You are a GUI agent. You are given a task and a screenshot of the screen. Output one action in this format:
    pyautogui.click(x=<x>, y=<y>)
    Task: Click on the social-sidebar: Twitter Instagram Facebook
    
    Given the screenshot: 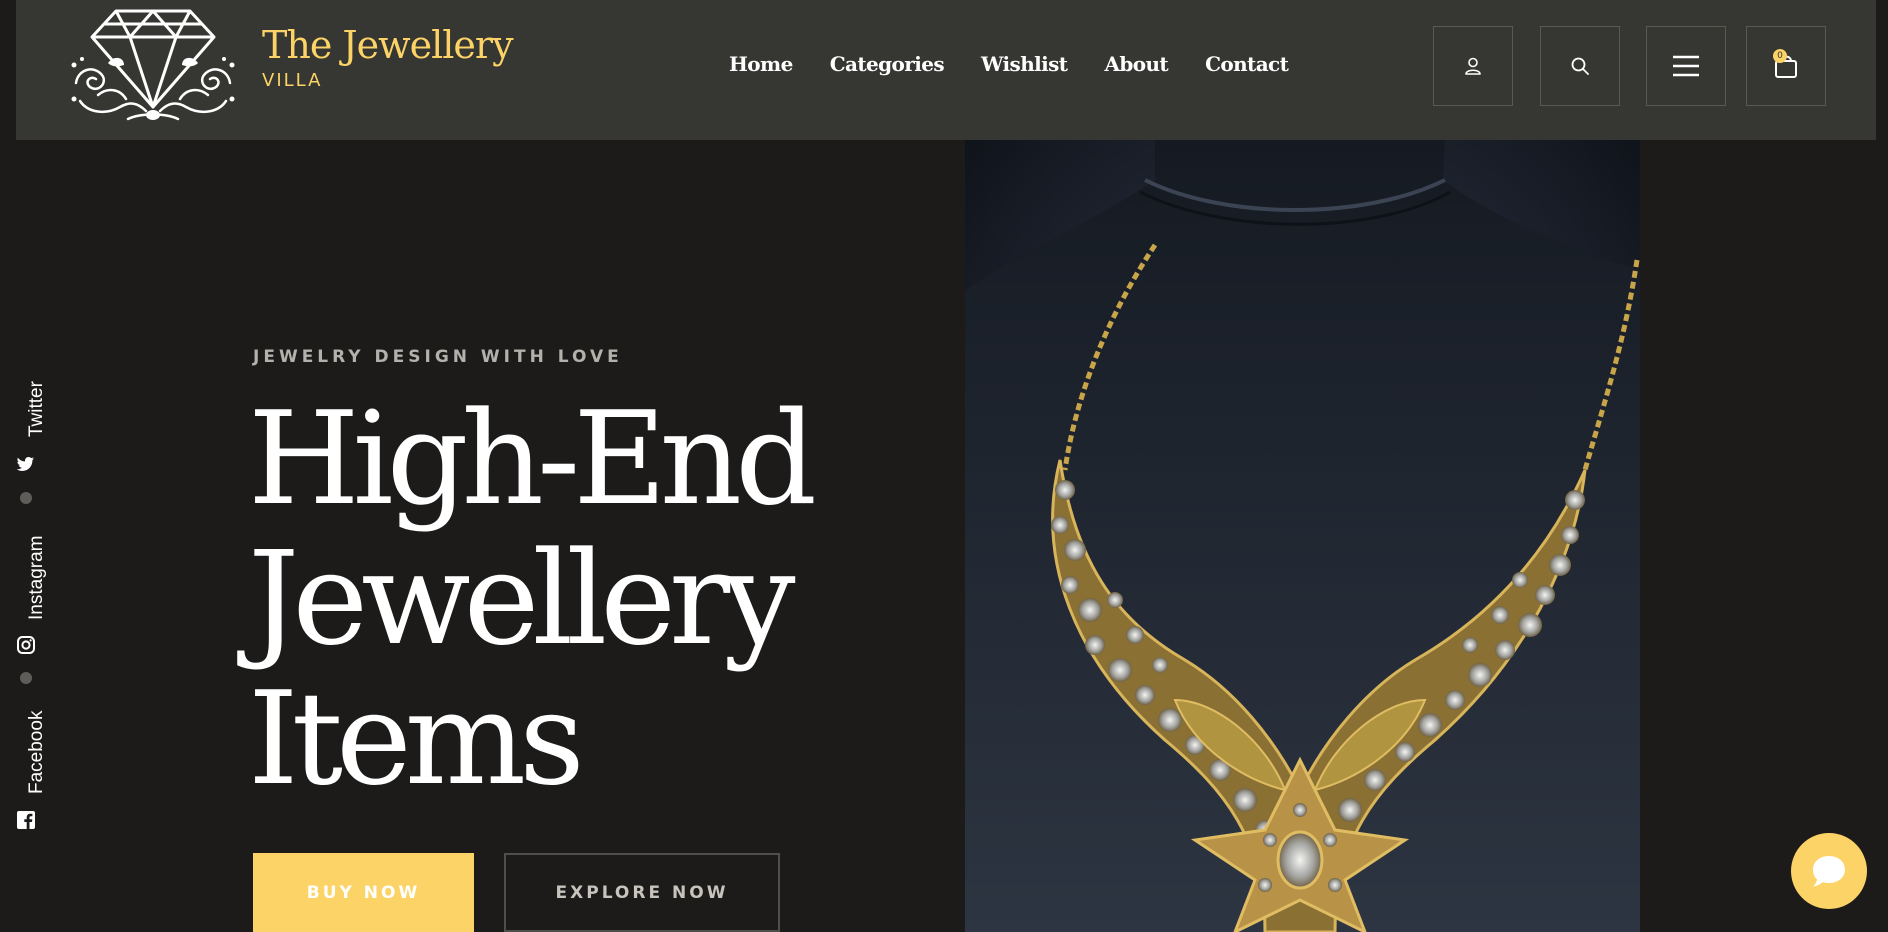 What is the action you would take?
    pyautogui.click(x=29, y=600)
    